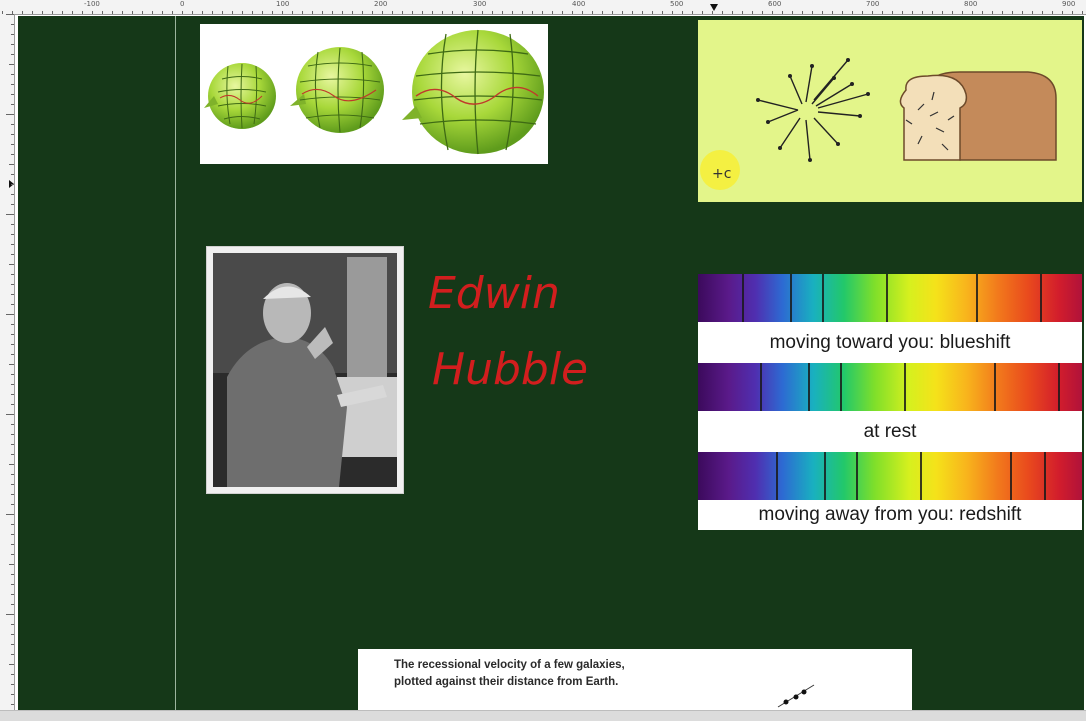  What do you see at coordinates (873, 4) in the screenshot?
I see `ruler-label: 700` at bounding box center [873, 4].